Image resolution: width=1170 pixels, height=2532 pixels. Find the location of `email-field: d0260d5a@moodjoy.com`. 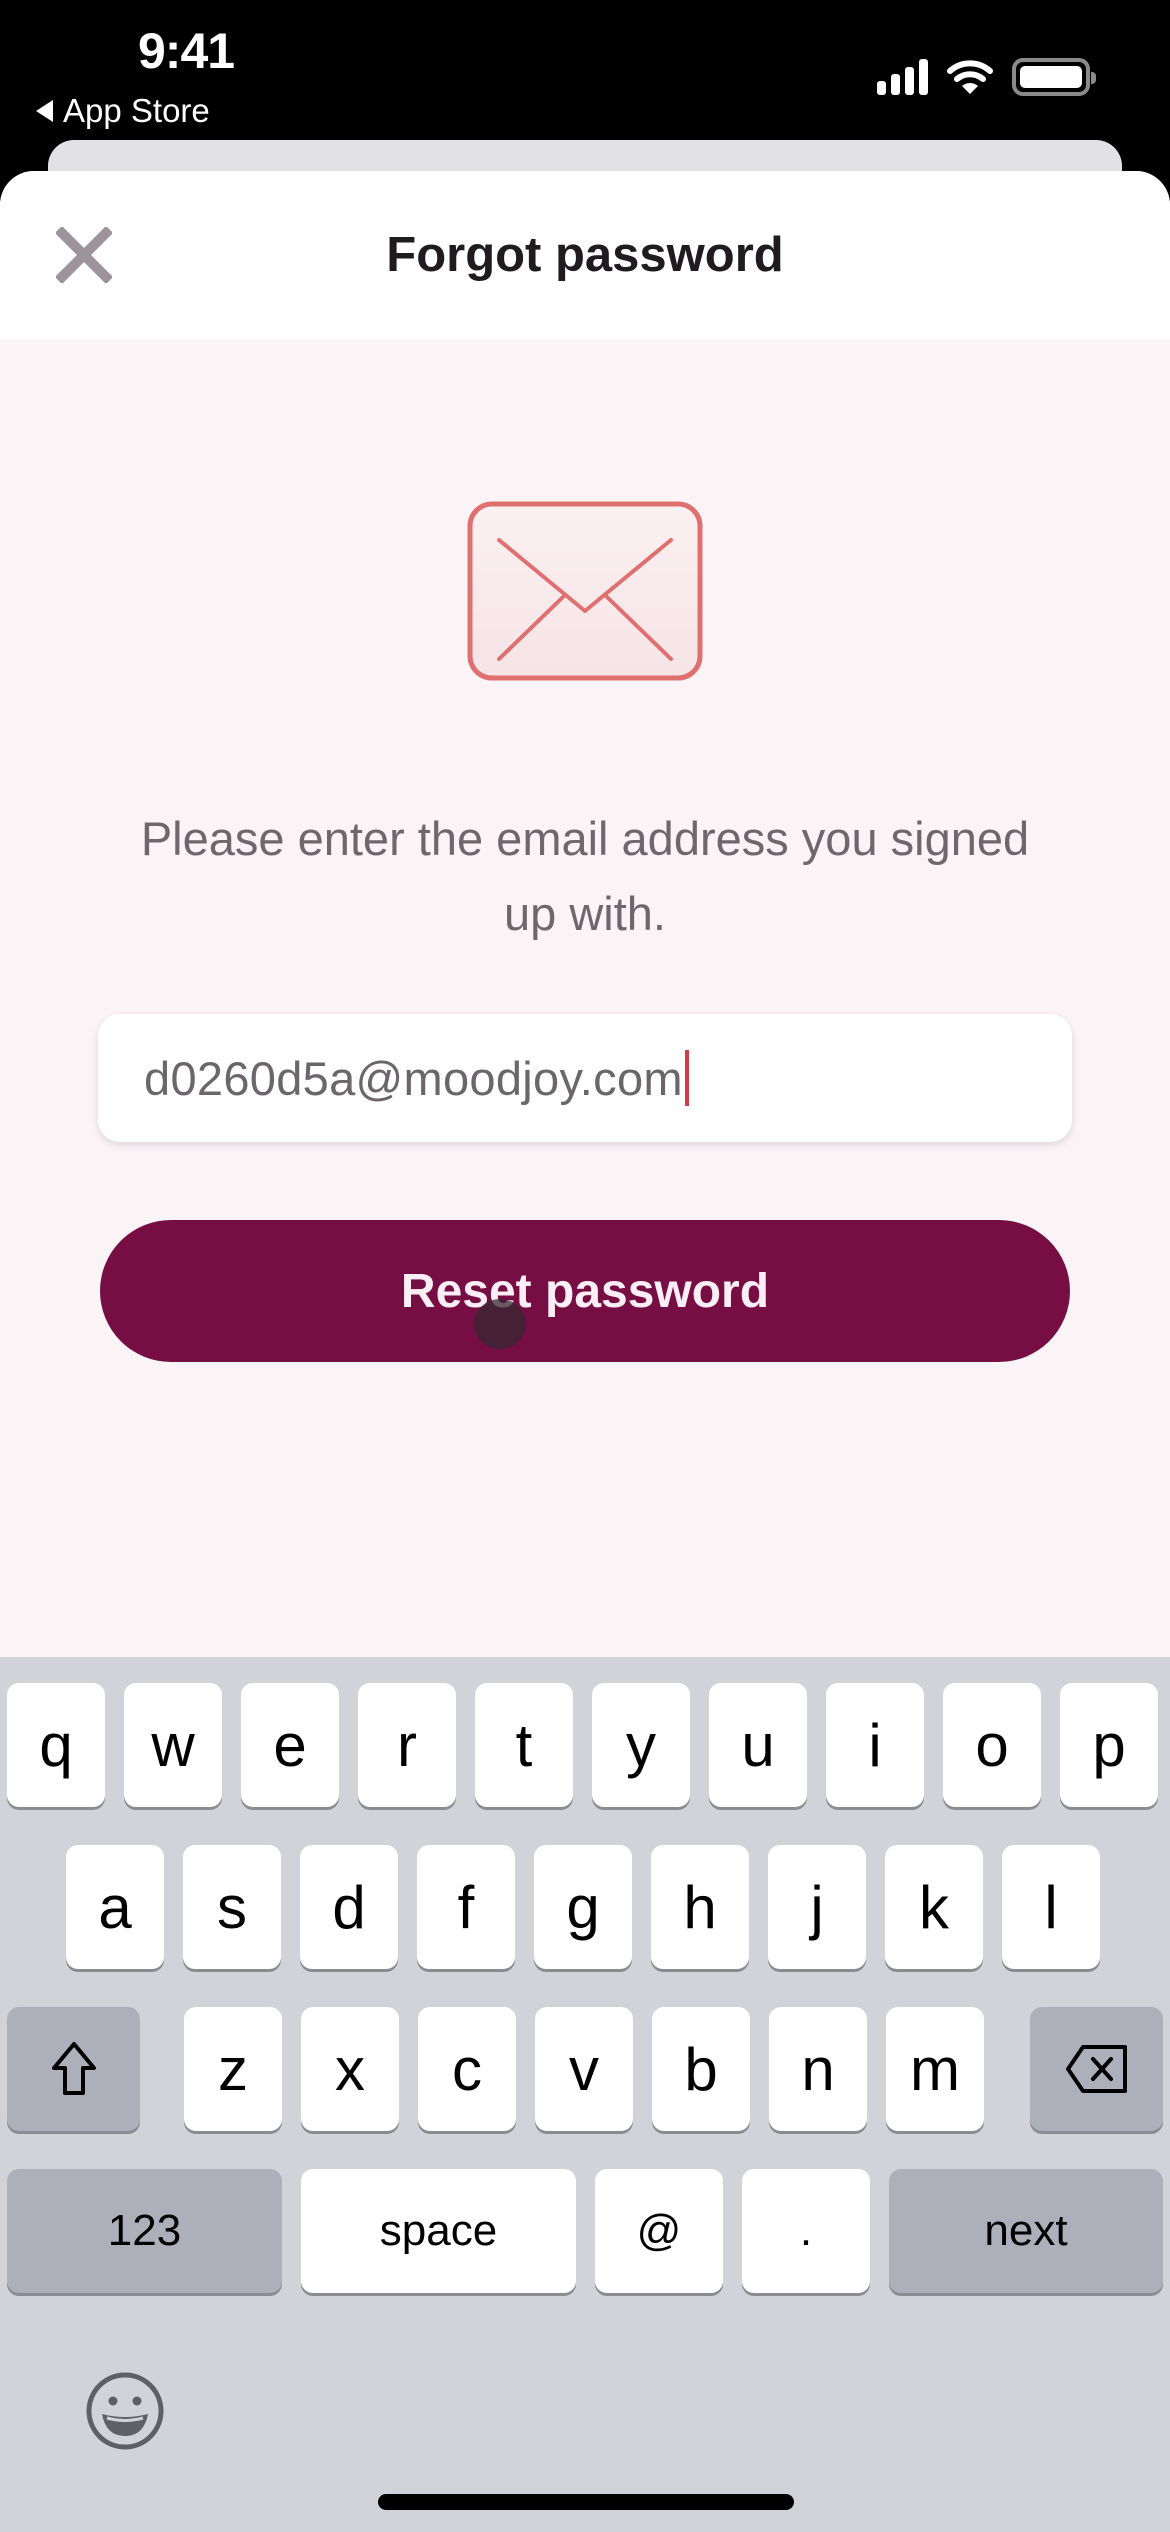

email-field: d0260d5a@moodjoy.com is located at coordinates (585, 1078).